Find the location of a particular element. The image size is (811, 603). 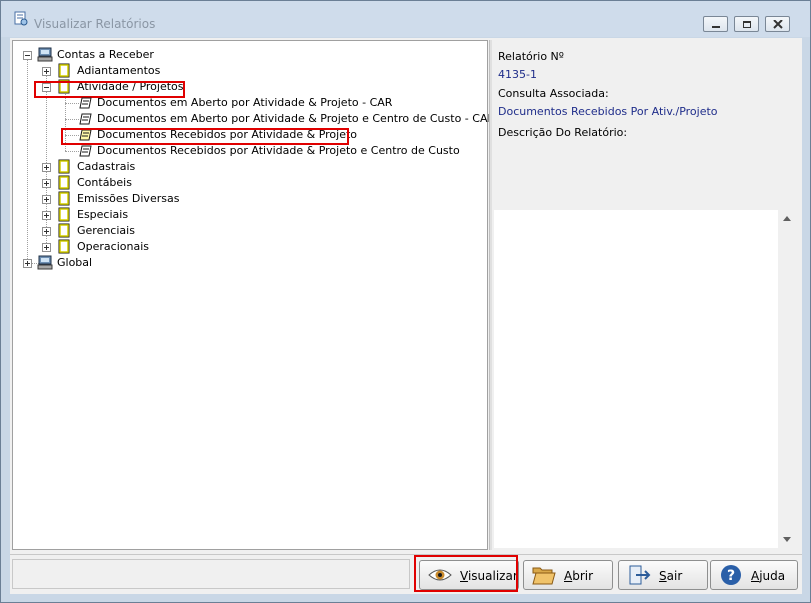

title-bar: Visualizar Relatórios is located at coordinates (405, 19).